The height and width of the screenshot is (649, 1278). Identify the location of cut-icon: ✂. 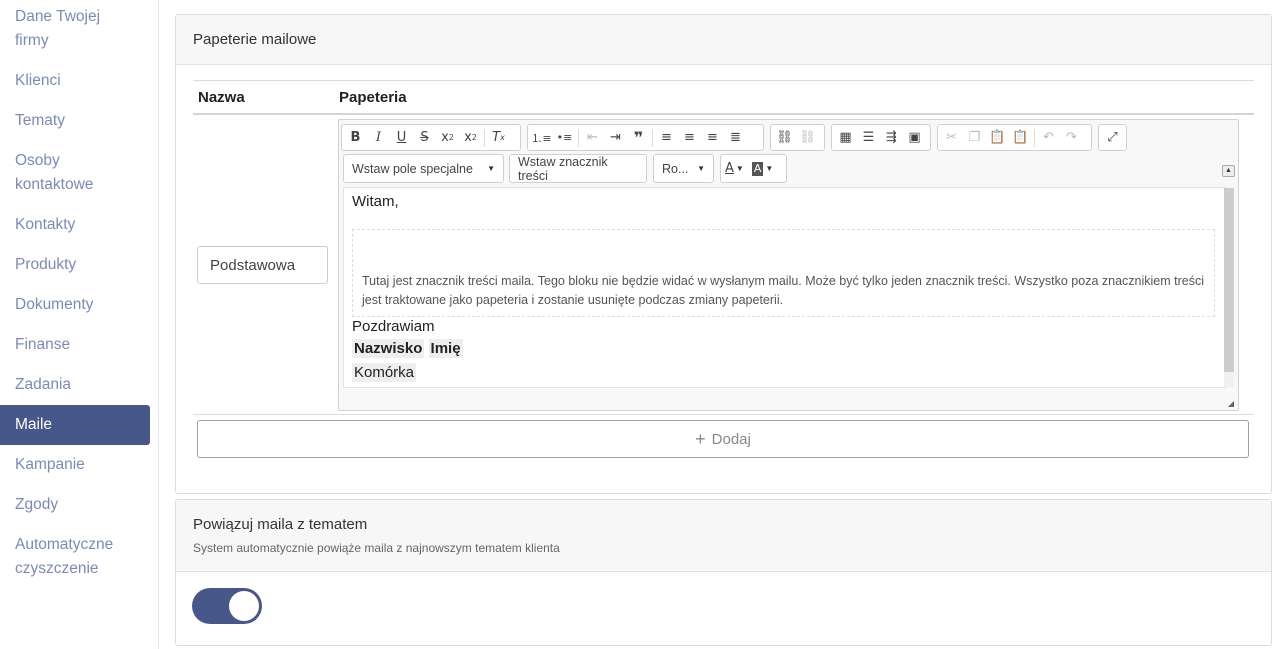
(951, 137).